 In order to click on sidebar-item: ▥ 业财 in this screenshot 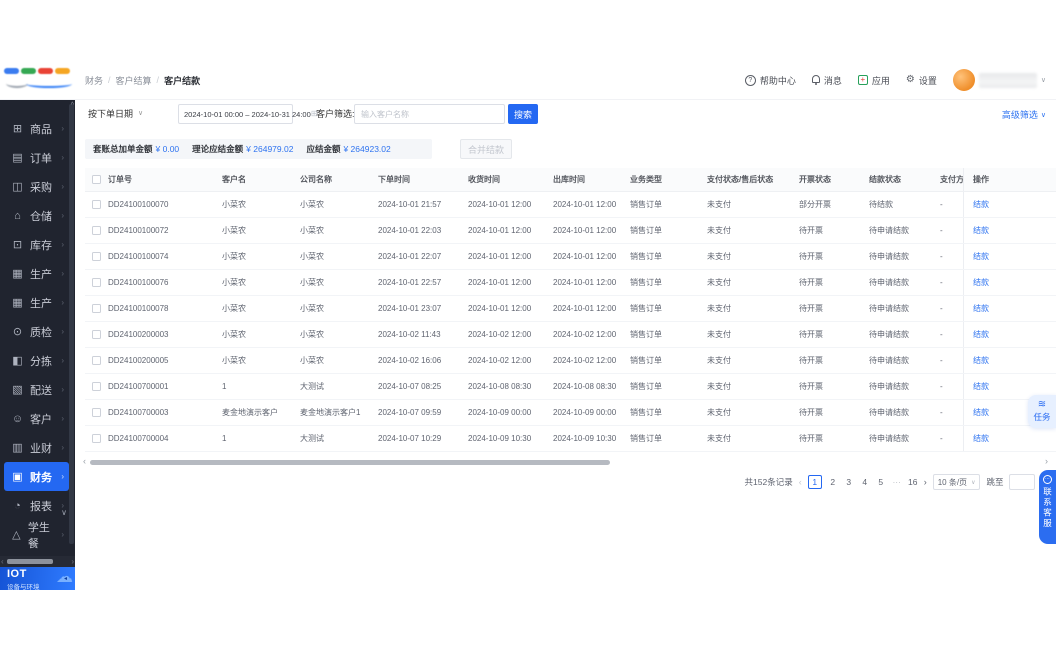, I will do `click(36, 447)`.